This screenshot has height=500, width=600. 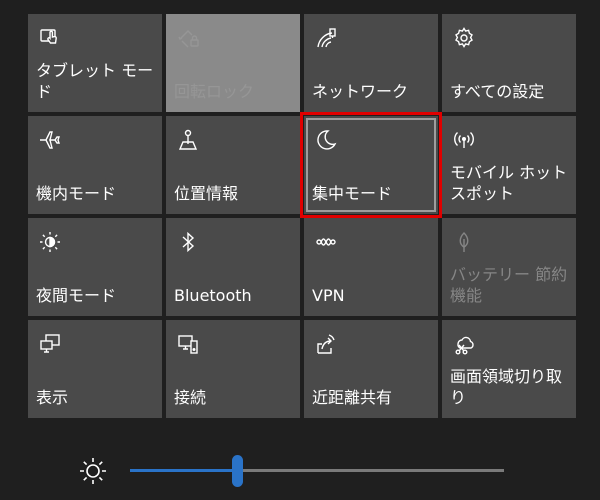 I want to click on tile-vpn: VPN, so click(x=371, y=267).